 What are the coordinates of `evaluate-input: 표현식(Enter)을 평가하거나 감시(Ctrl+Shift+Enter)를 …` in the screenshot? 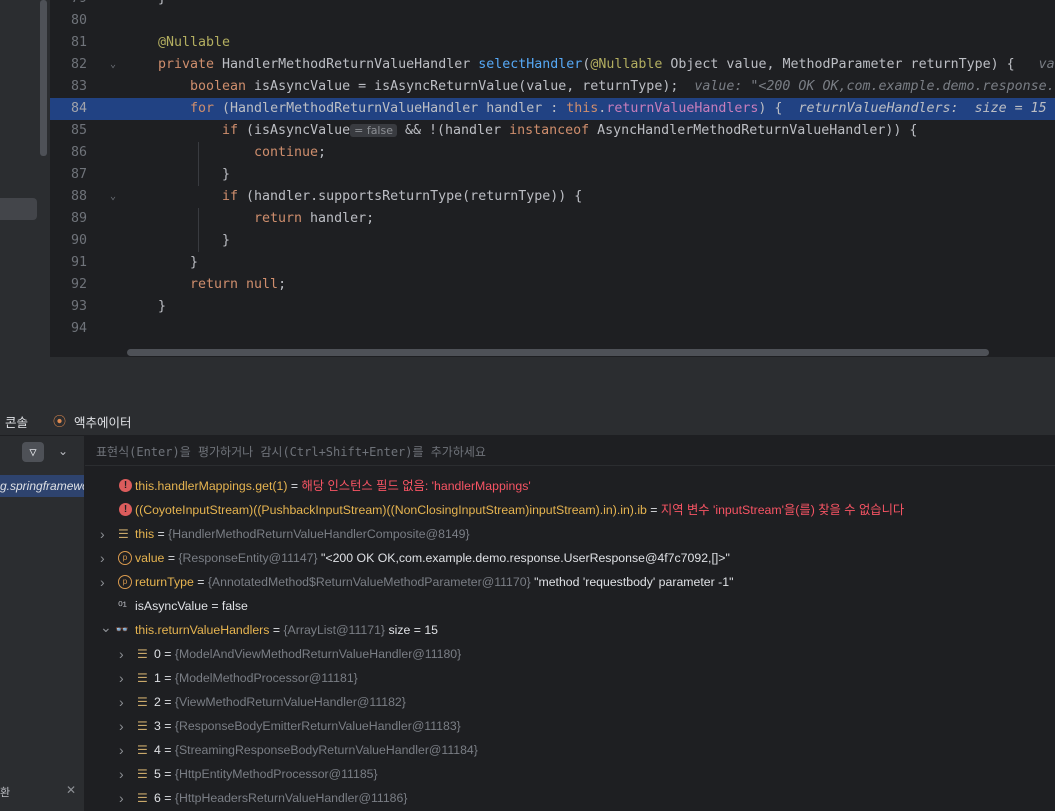 It's located at (291, 451).